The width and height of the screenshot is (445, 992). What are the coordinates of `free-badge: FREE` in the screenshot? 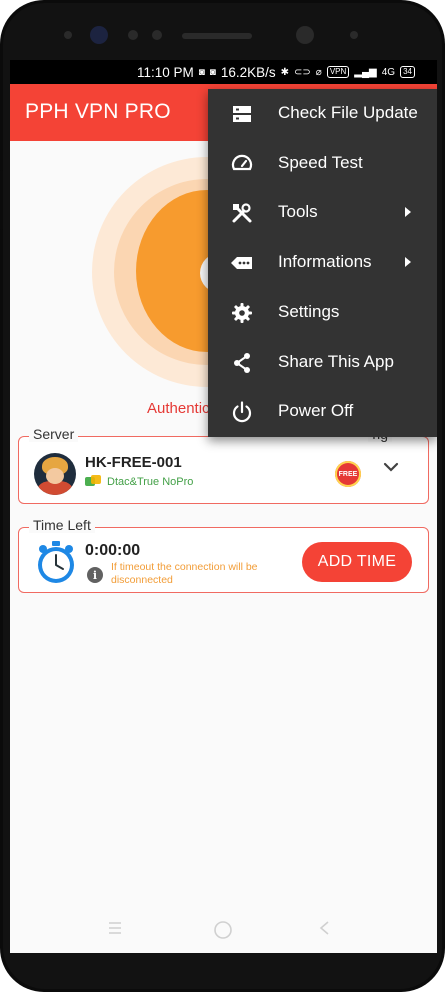 It's located at (348, 474).